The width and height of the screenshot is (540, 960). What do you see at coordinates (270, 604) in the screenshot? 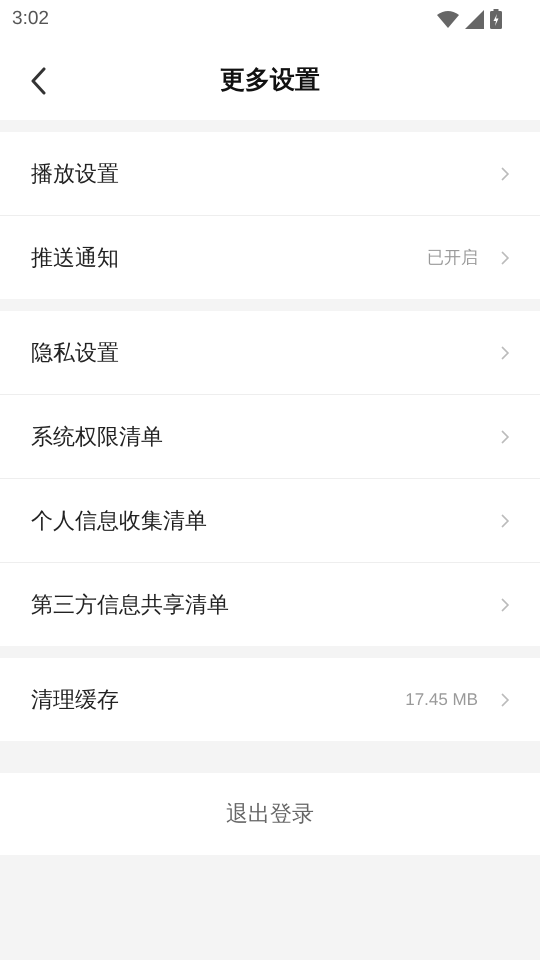
I see `settings-row: 第三方信息共享清单` at bounding box center [270, 604].